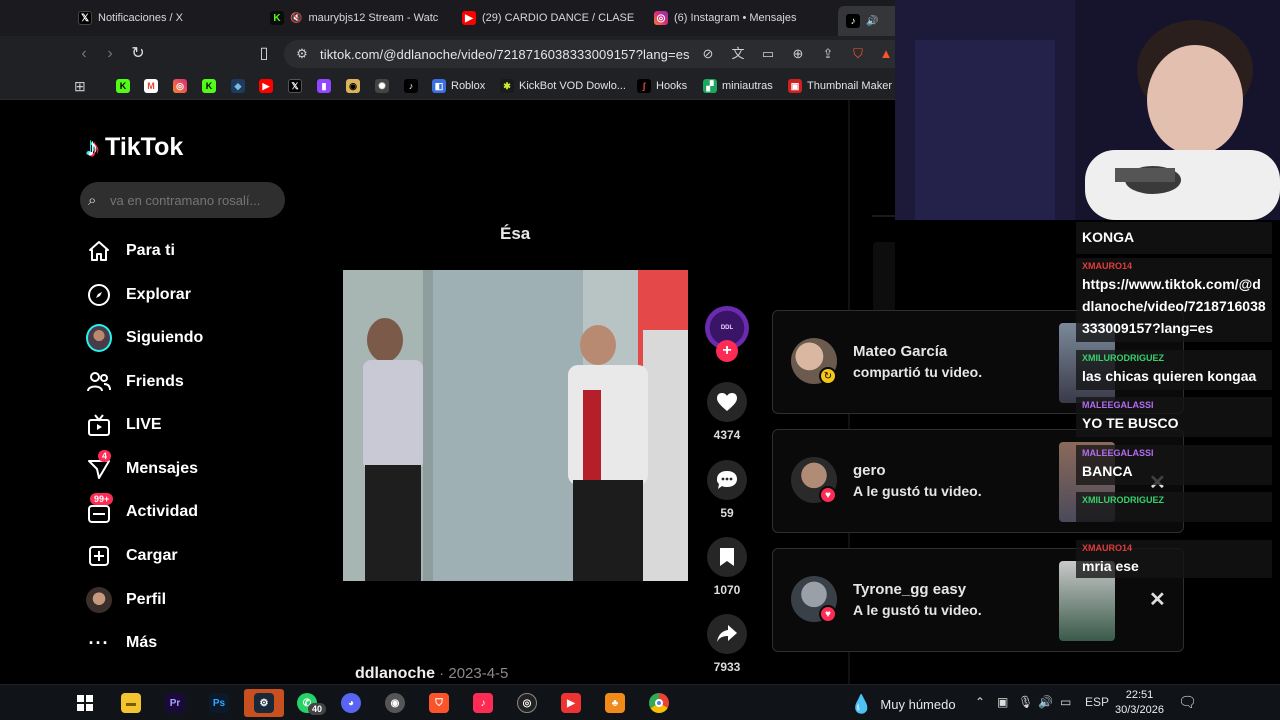  Describe the element at coordinates (1157, 599) in the screenshot. I see `close-icon: ✕` at that location.